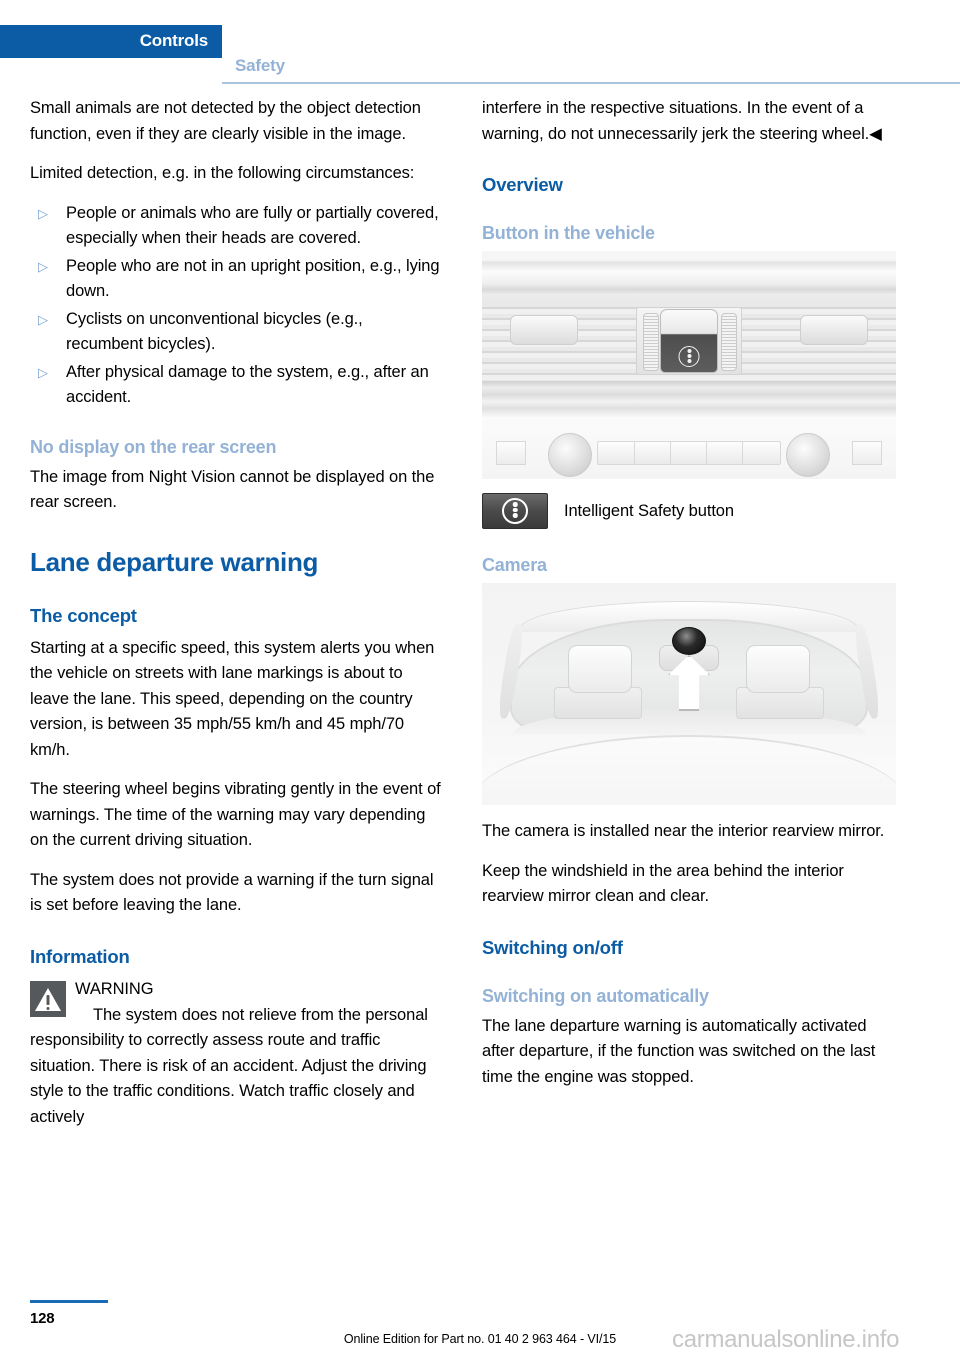  What do you see at coordinates (544, 330) in the screenshot?
I see `air-vent-slat-left` at bounding box center [544, 330].